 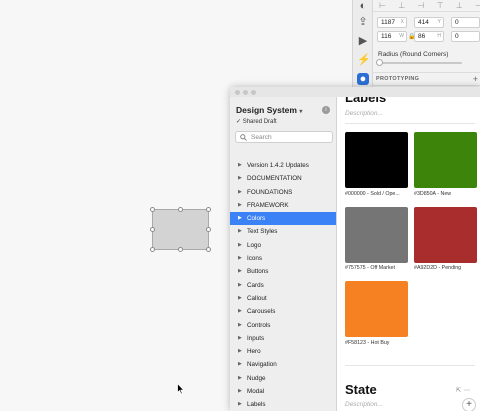 I want to click on open-icon: ⇱, so click(x=460, y=391).